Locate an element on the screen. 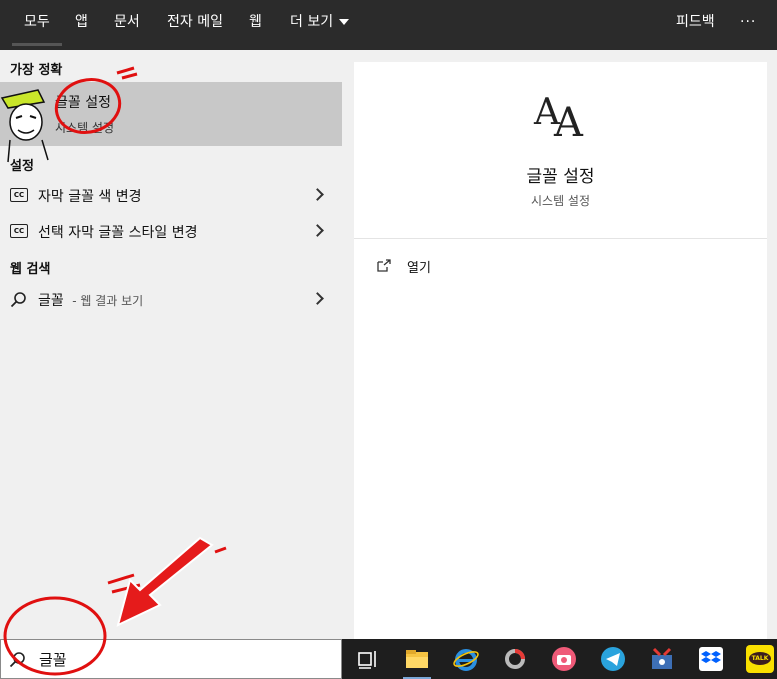  file-explorer-icon is located at coordinates (417, 659).